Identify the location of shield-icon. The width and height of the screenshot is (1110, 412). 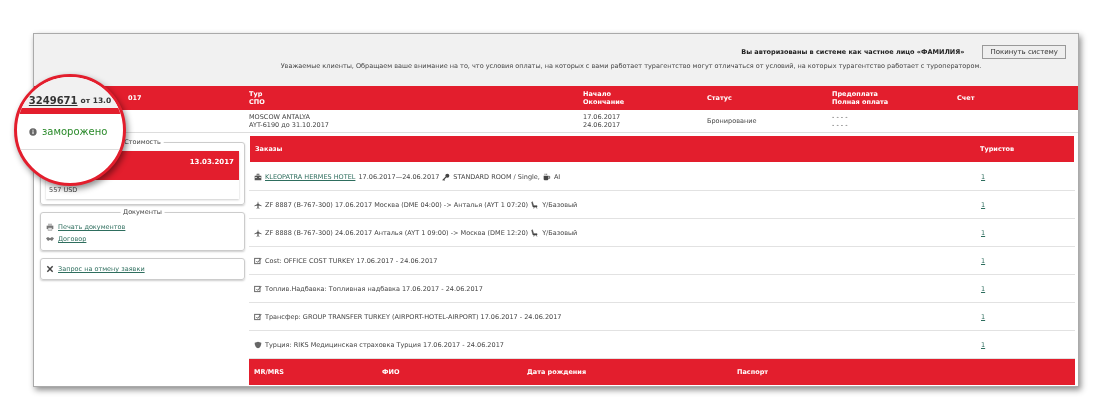
(258, 344).